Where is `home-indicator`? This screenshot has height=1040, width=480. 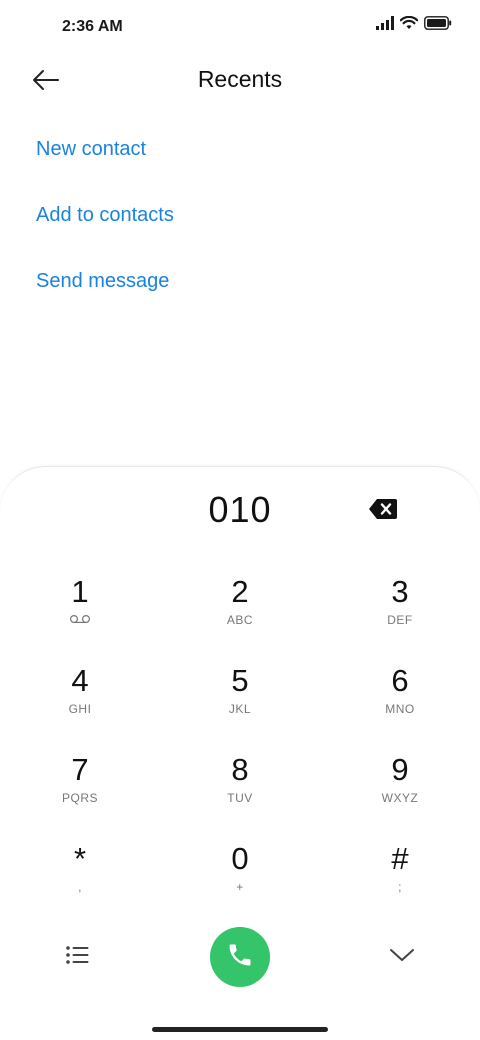 home-indicator is located at coordinates (240, 1029).